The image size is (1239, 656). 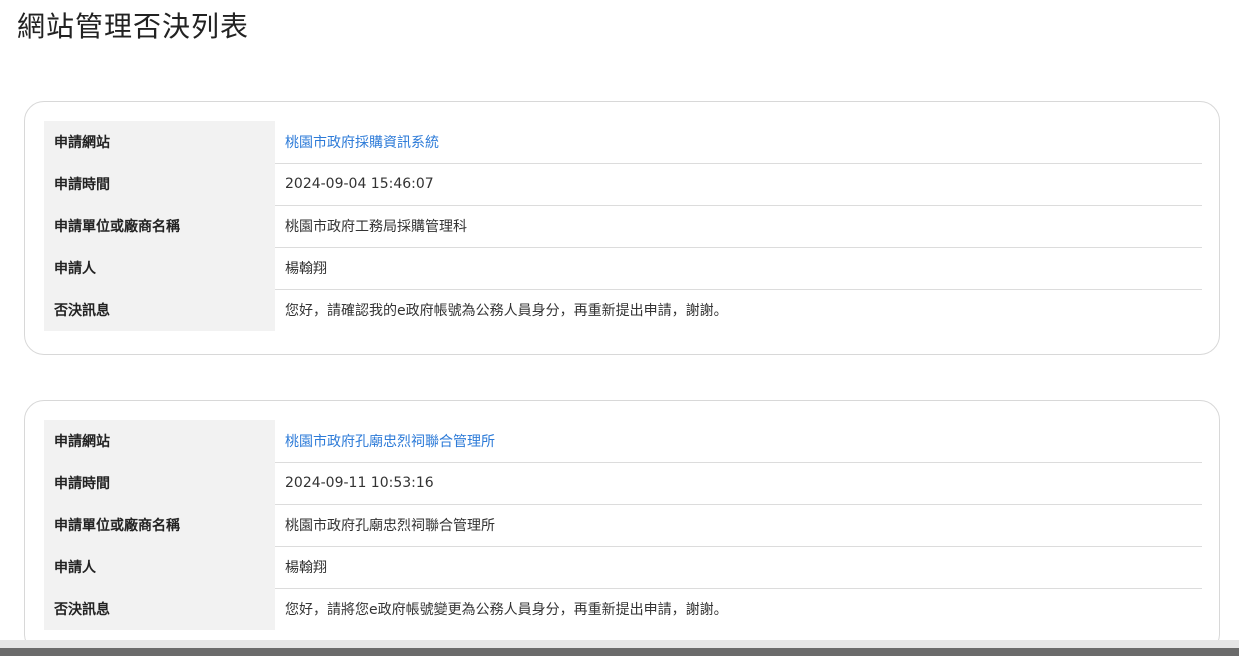 I want to click on value-time: 2024-09-04 15:46:07, so click(x=738, y=184).